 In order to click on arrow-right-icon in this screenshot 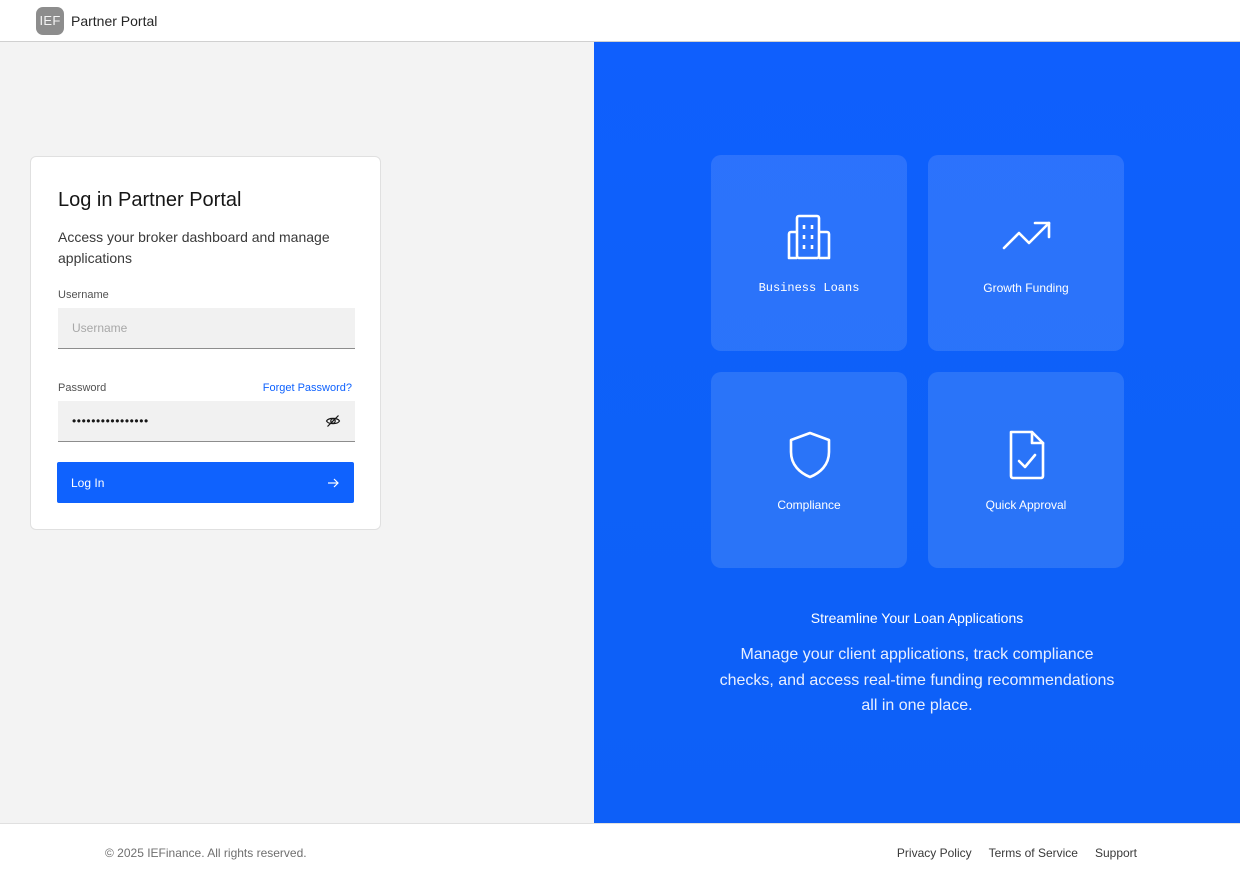, I will do `click(333, 482)`.